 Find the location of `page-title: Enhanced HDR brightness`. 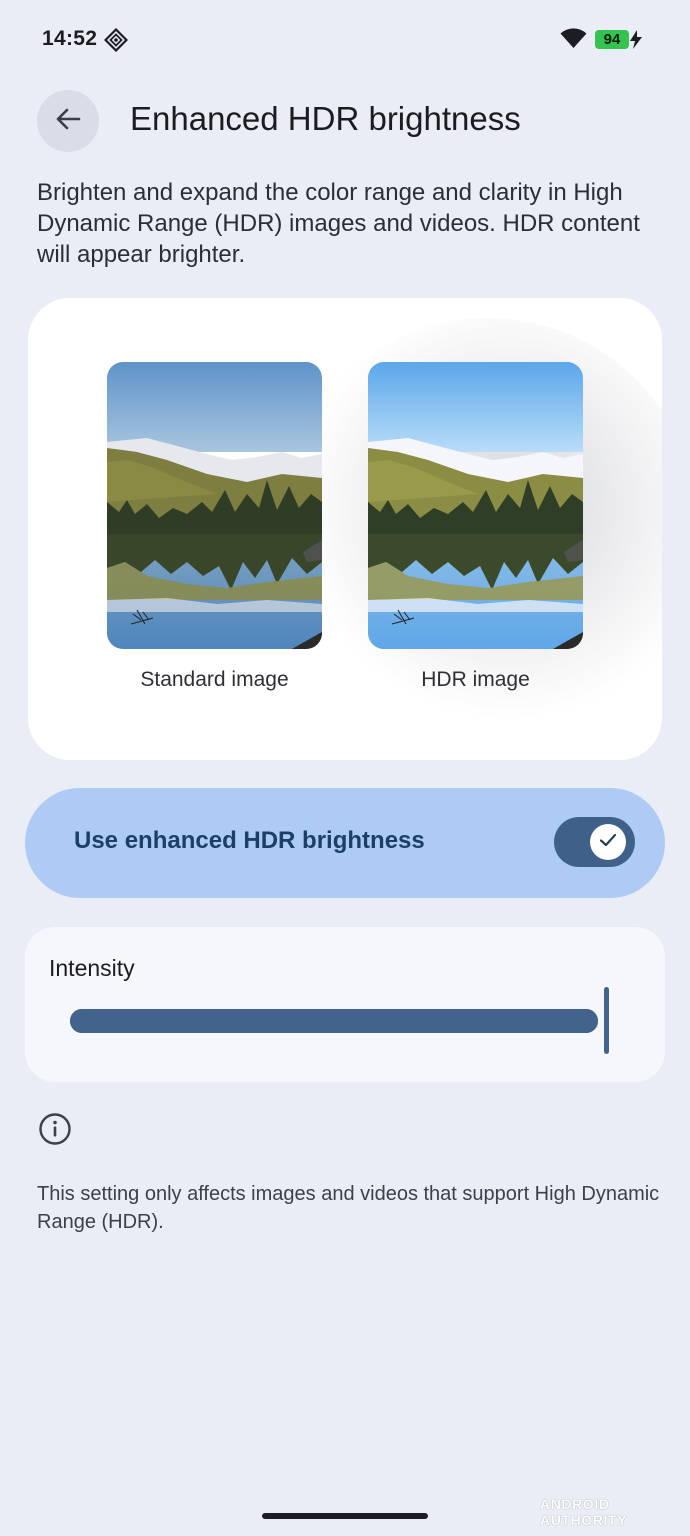

page-title: Enhanced HDR brightness is located at coordinates (325, 118).